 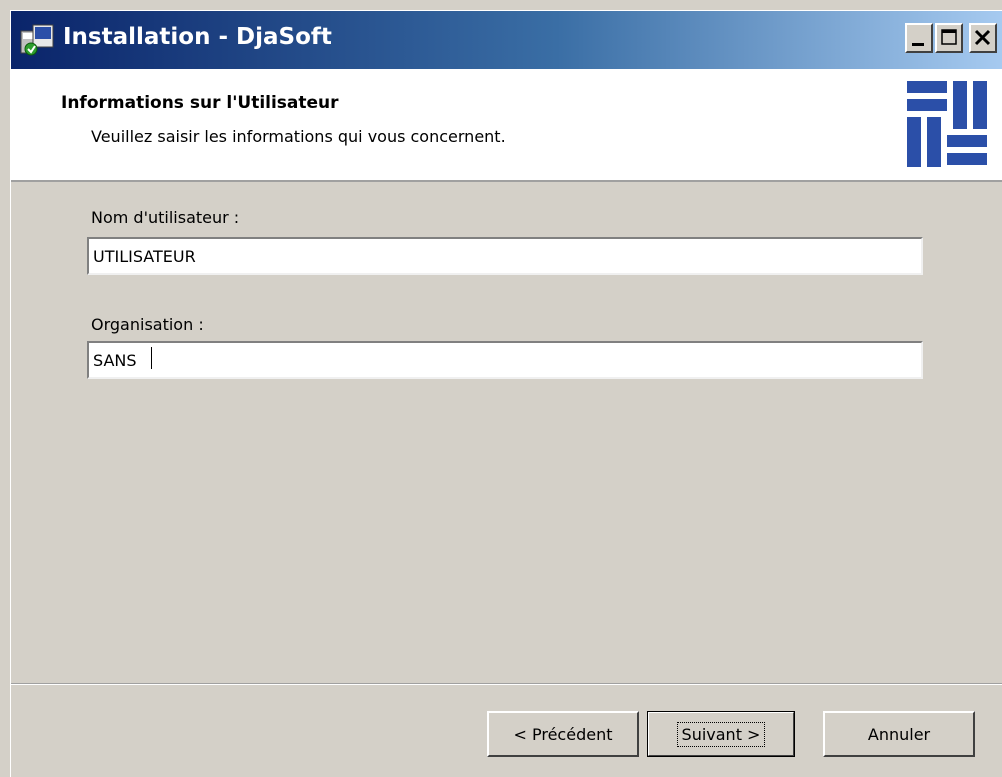 I want to click on maximize-button, so click(x=949, y=38).